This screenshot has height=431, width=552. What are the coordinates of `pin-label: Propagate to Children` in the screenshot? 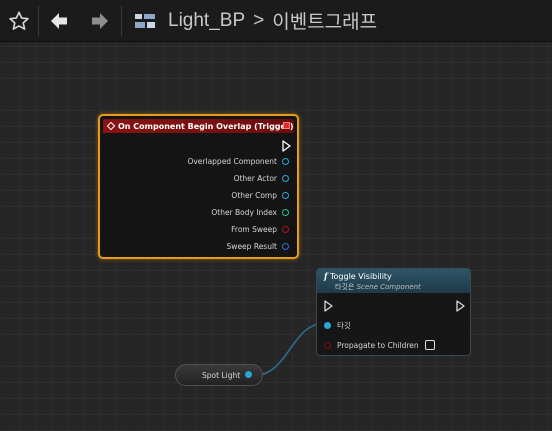 It's located at (378, 345).